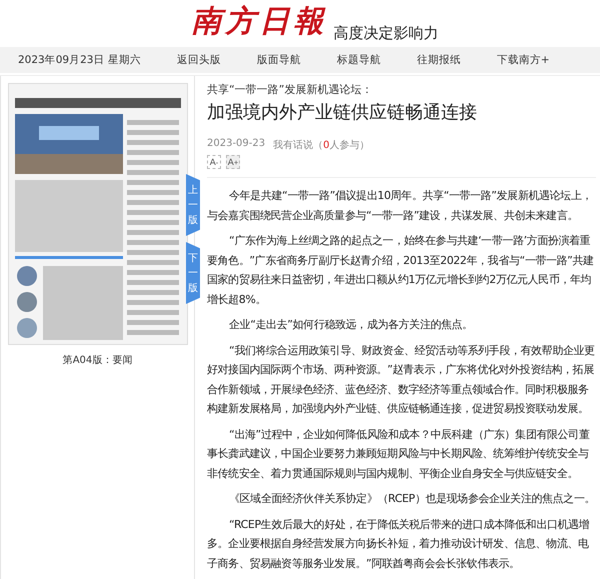  Describe the element at coordinates (326, 145) in the screenshot. I see `comment-count: 0` at that location.